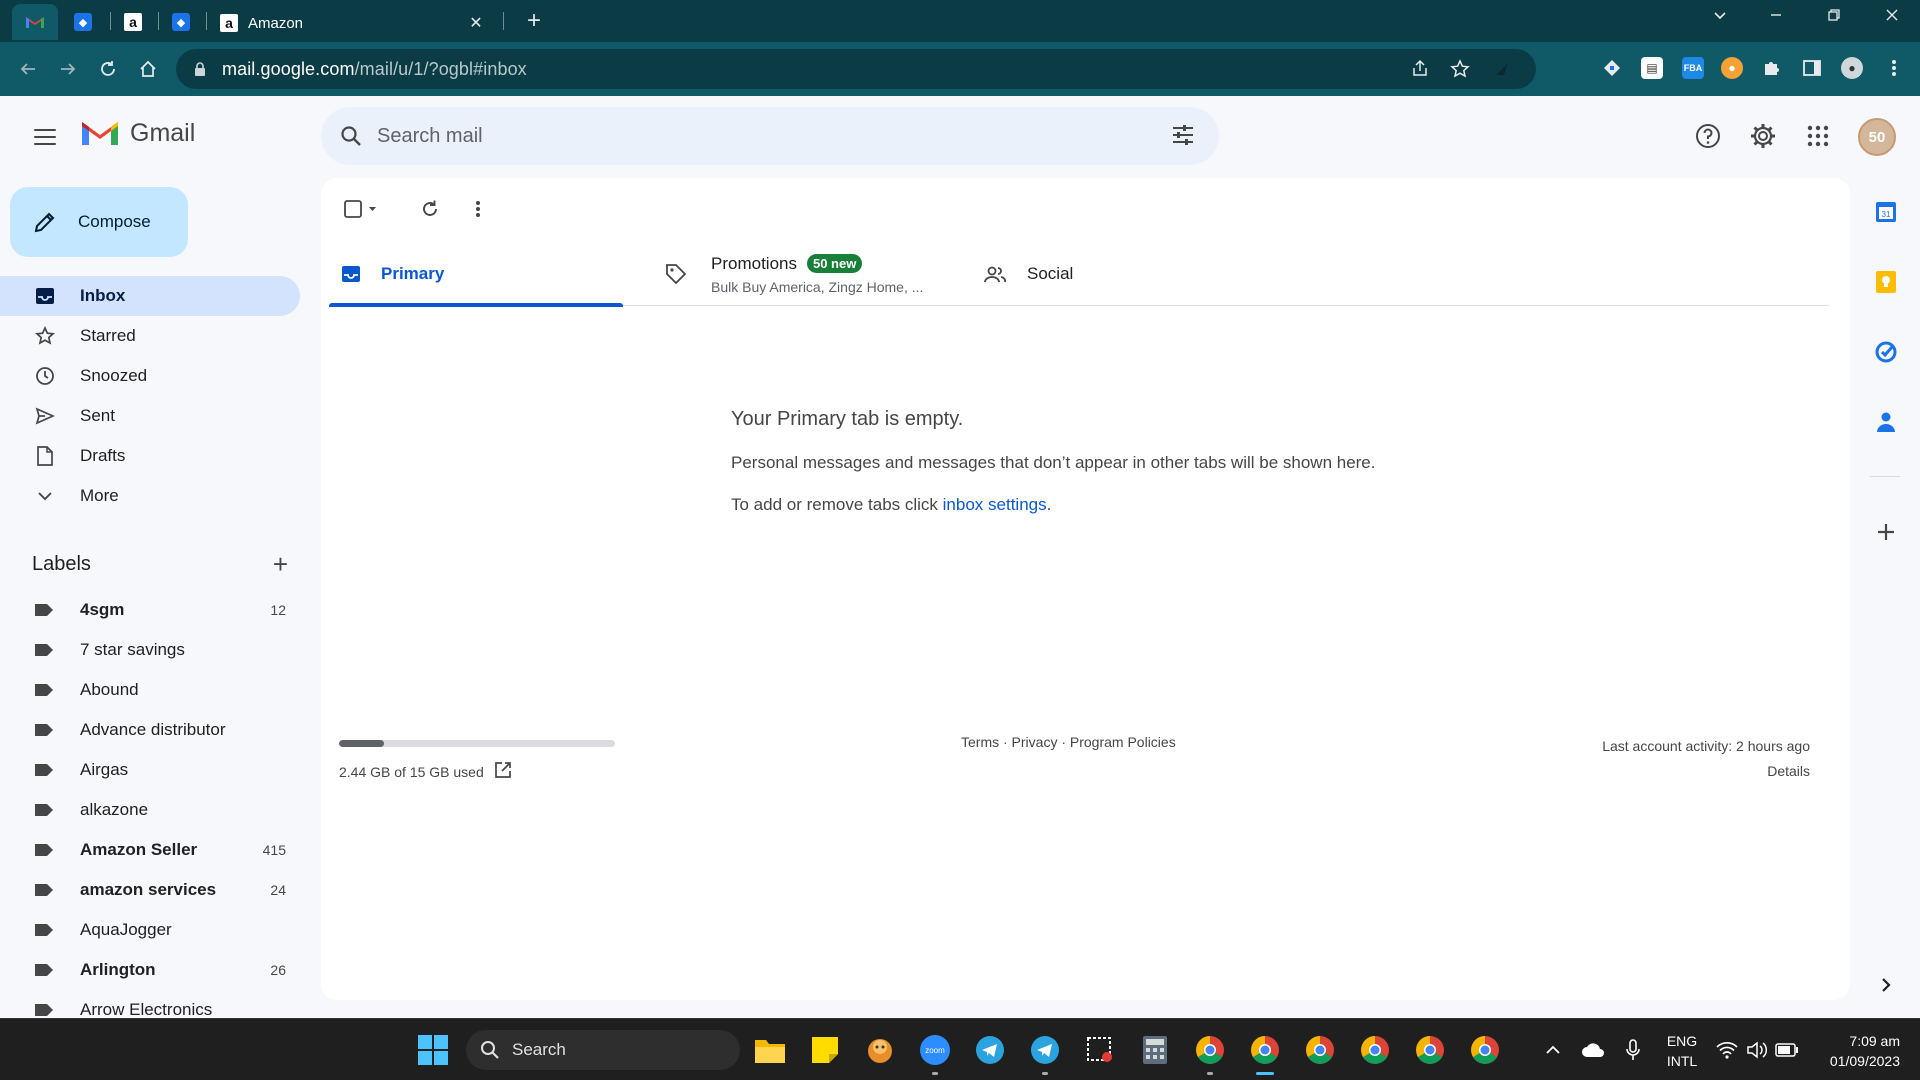 The width and height of the screenshot is (1920, 1080). I want to click on address-bar: mail.google.com/mail/u/1/?ogbl#inbox, so click(856, 69).